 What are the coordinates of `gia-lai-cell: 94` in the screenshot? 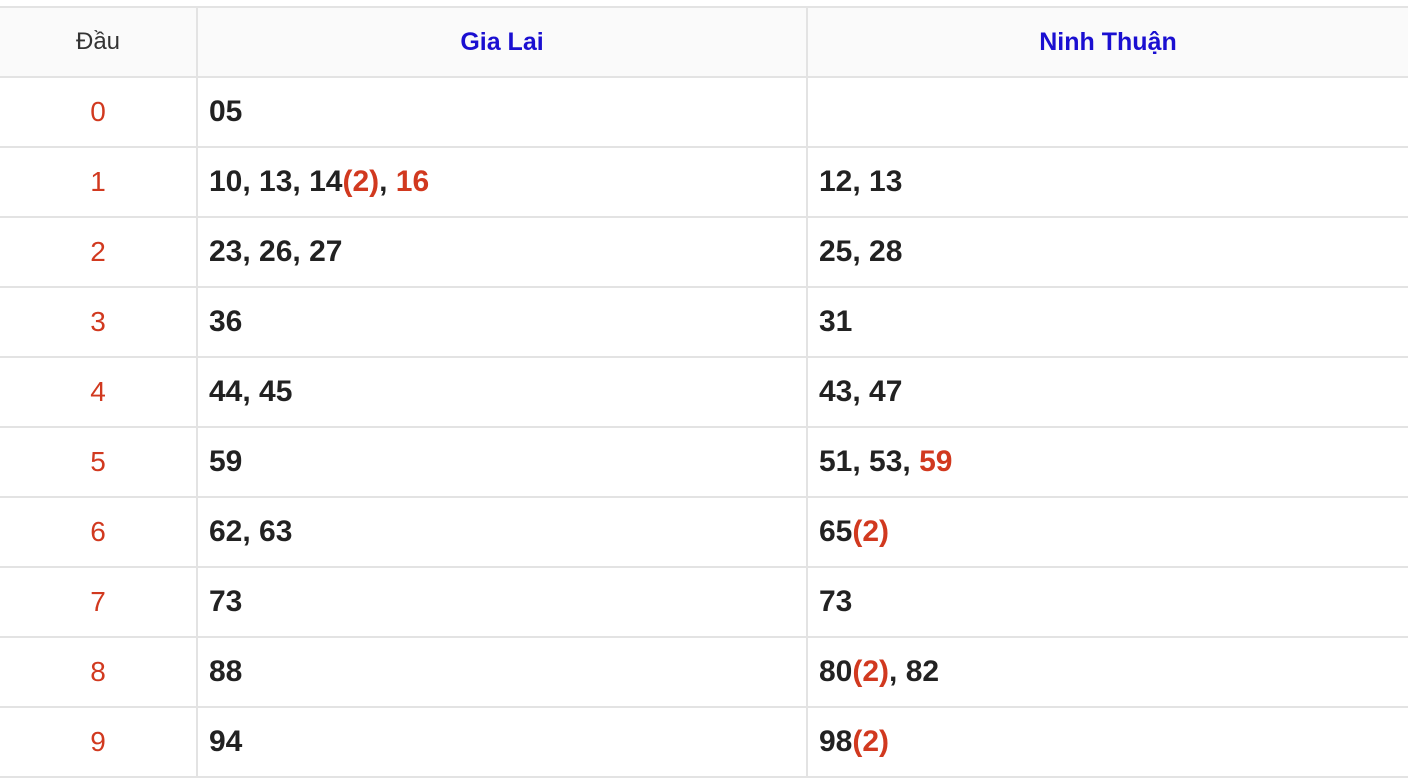 It's located at (503, 742).